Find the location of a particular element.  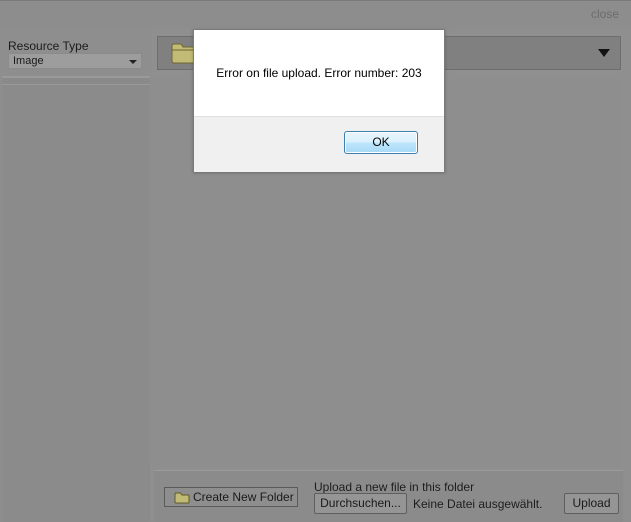

file-status-text: Keine Datei ausgewählt. is located at coordinates (478, 504).